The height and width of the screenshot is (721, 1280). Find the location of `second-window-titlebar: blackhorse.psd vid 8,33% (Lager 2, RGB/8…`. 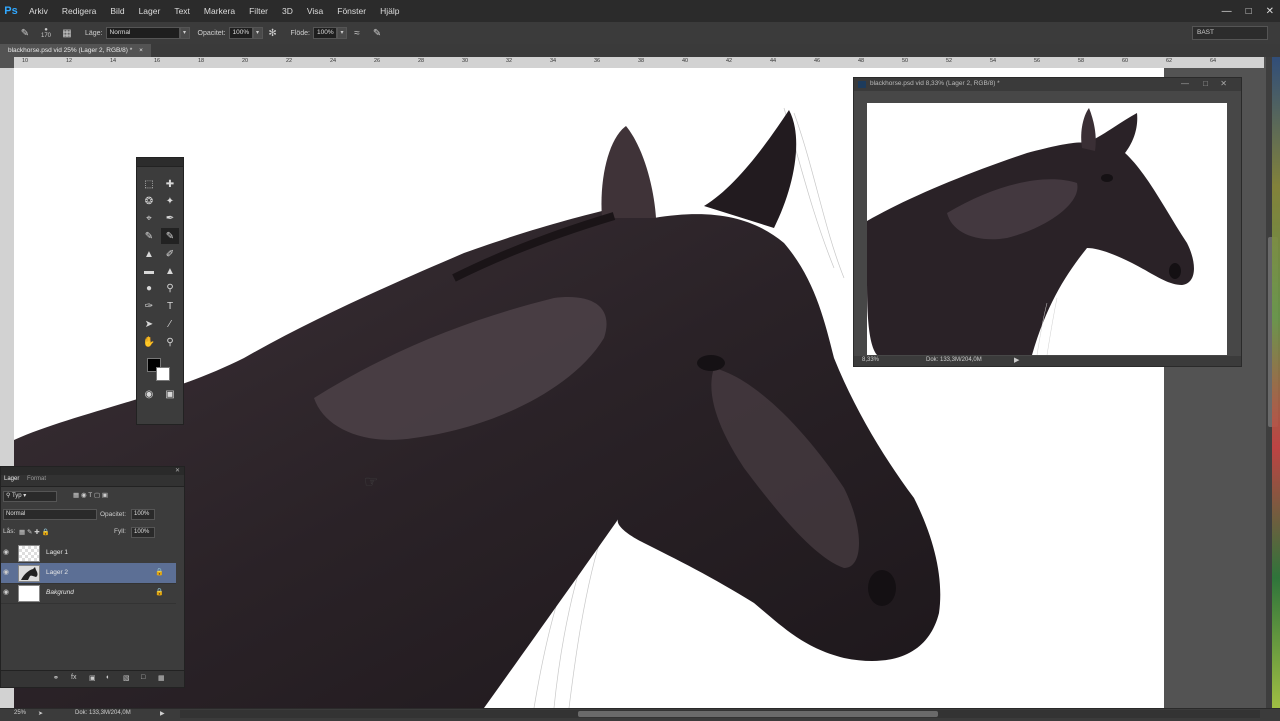

second-window-titlebar: blackhorse.psd vid 8,33% (Lager 2, RGB/8… is located at coordinates (1047, 84).